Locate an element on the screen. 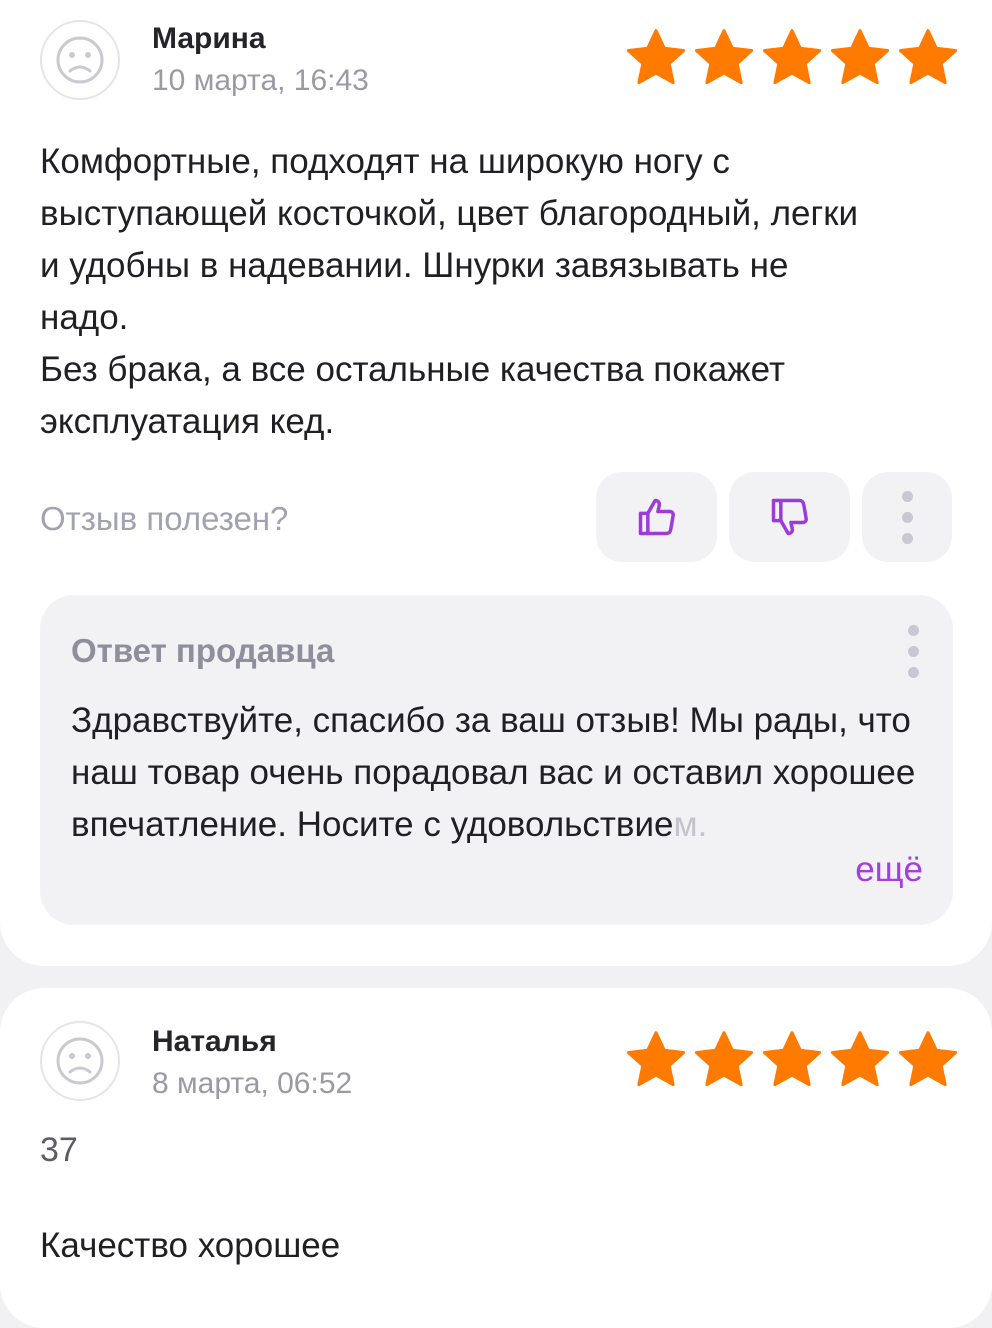 The image size is (992, 1328). thumbs-down-icon is located at coordinates (789, 517).